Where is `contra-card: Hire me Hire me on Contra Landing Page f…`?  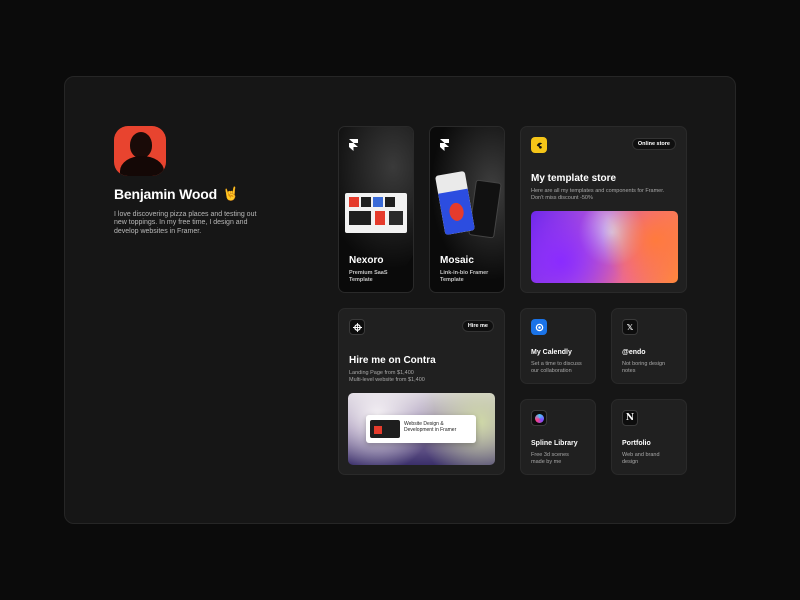
contra-card: Hire me Hire me on Contra Landing Page f… is located at coordinates (421, 391).